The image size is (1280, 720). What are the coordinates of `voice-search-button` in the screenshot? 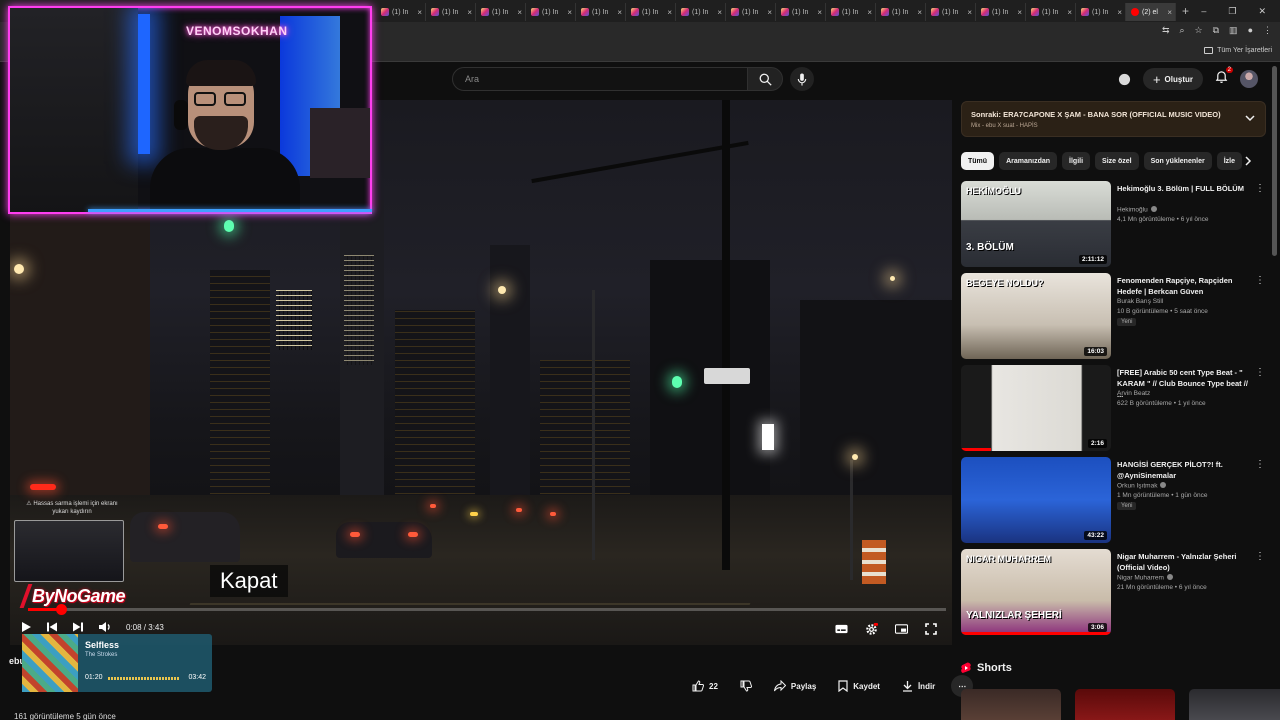 It's located at (802, 79).